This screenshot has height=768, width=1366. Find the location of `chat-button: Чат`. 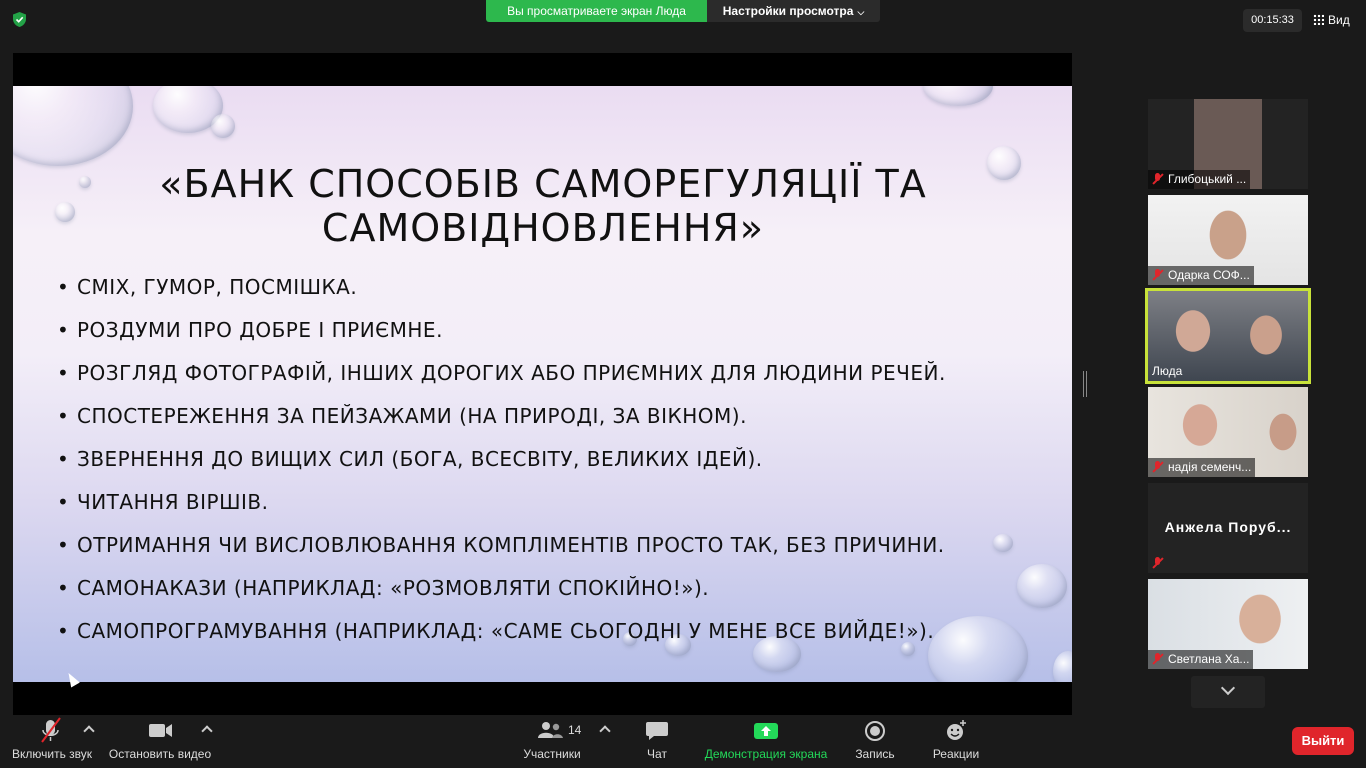

chat-button: Чат is located at coordinates (657, 741).